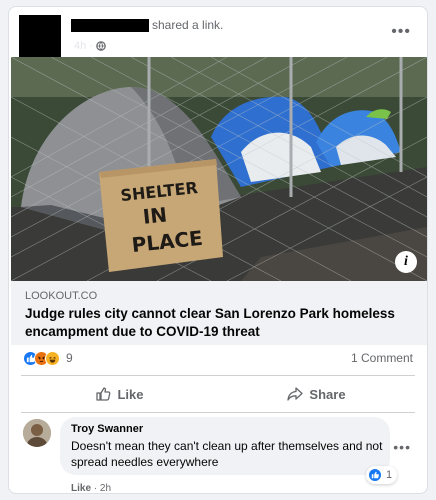 The image size is (436, 500). What do you see at coordinates (406, 262) in the screenshot?
I see `info-icon: i` at bounding box center [406, 262].